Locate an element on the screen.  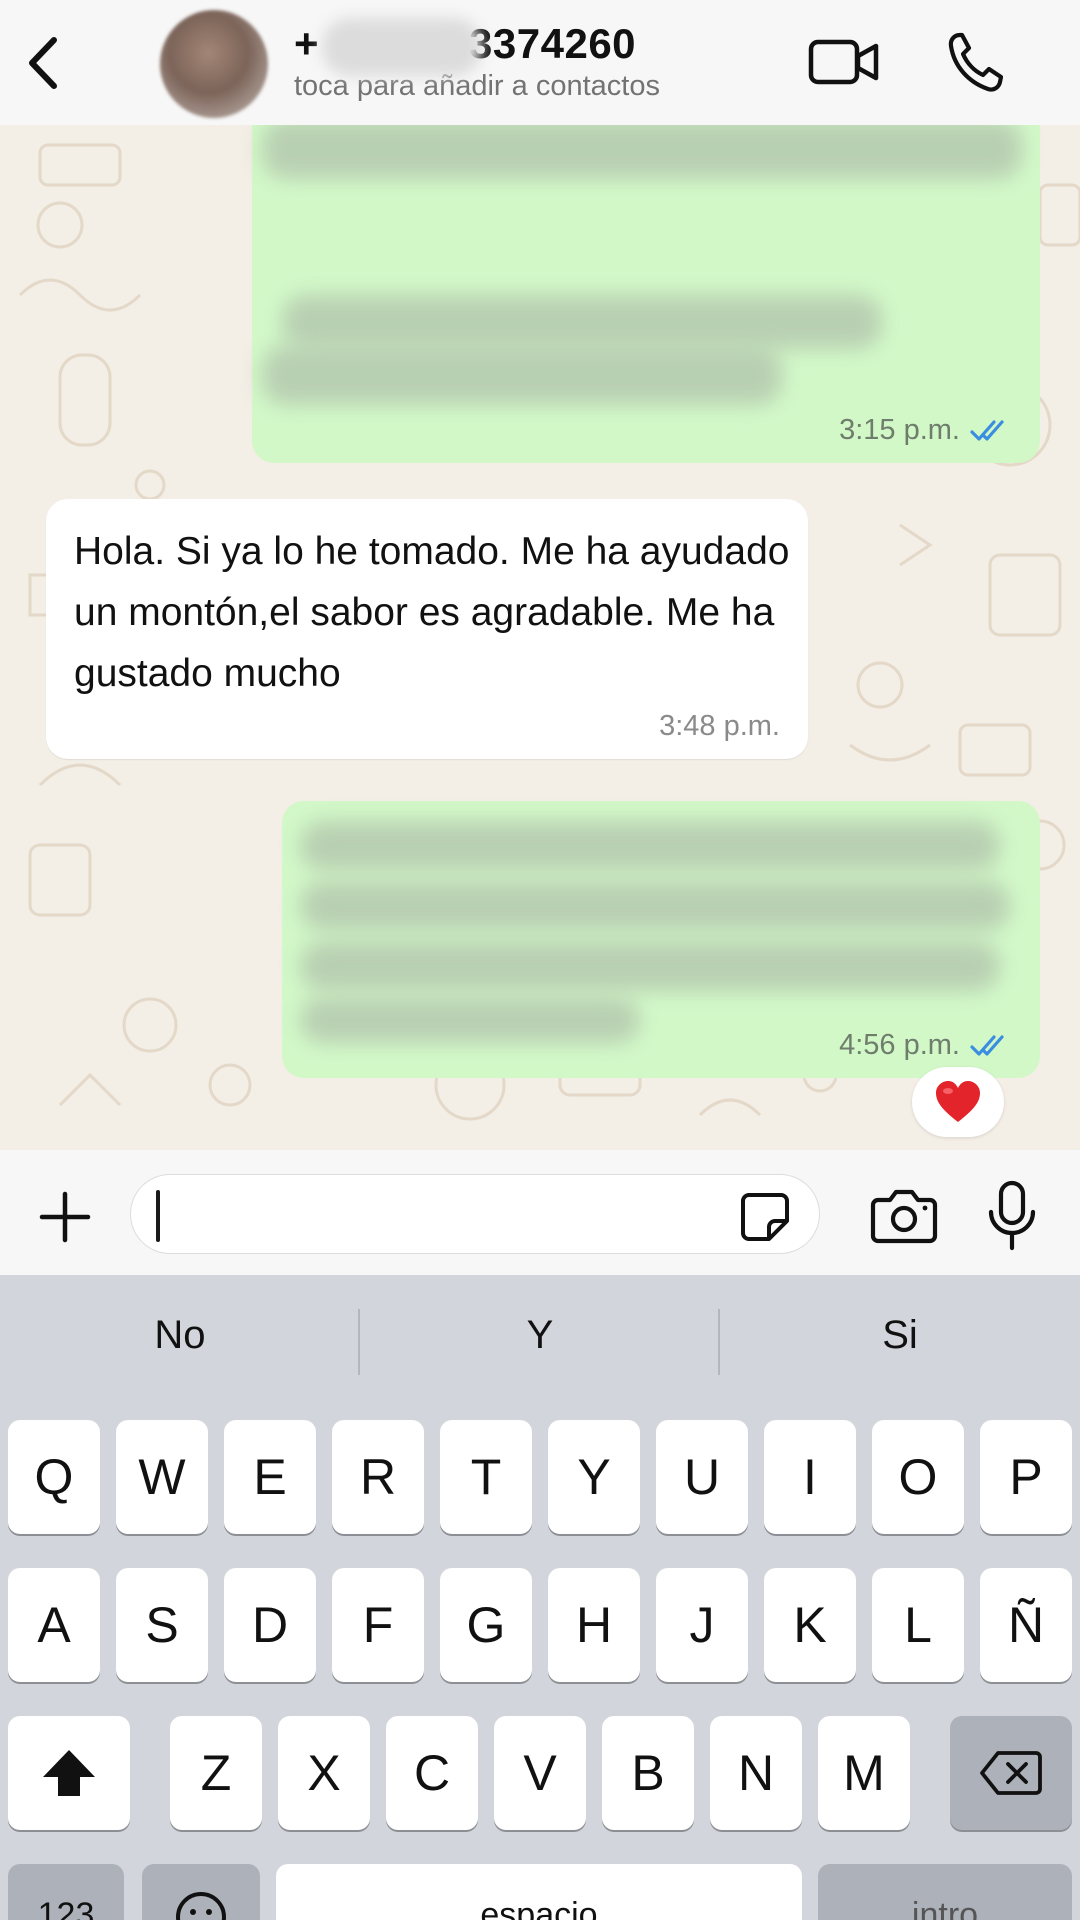
message-meta: 3:48 p.m. is located at coordinates (719, 726).